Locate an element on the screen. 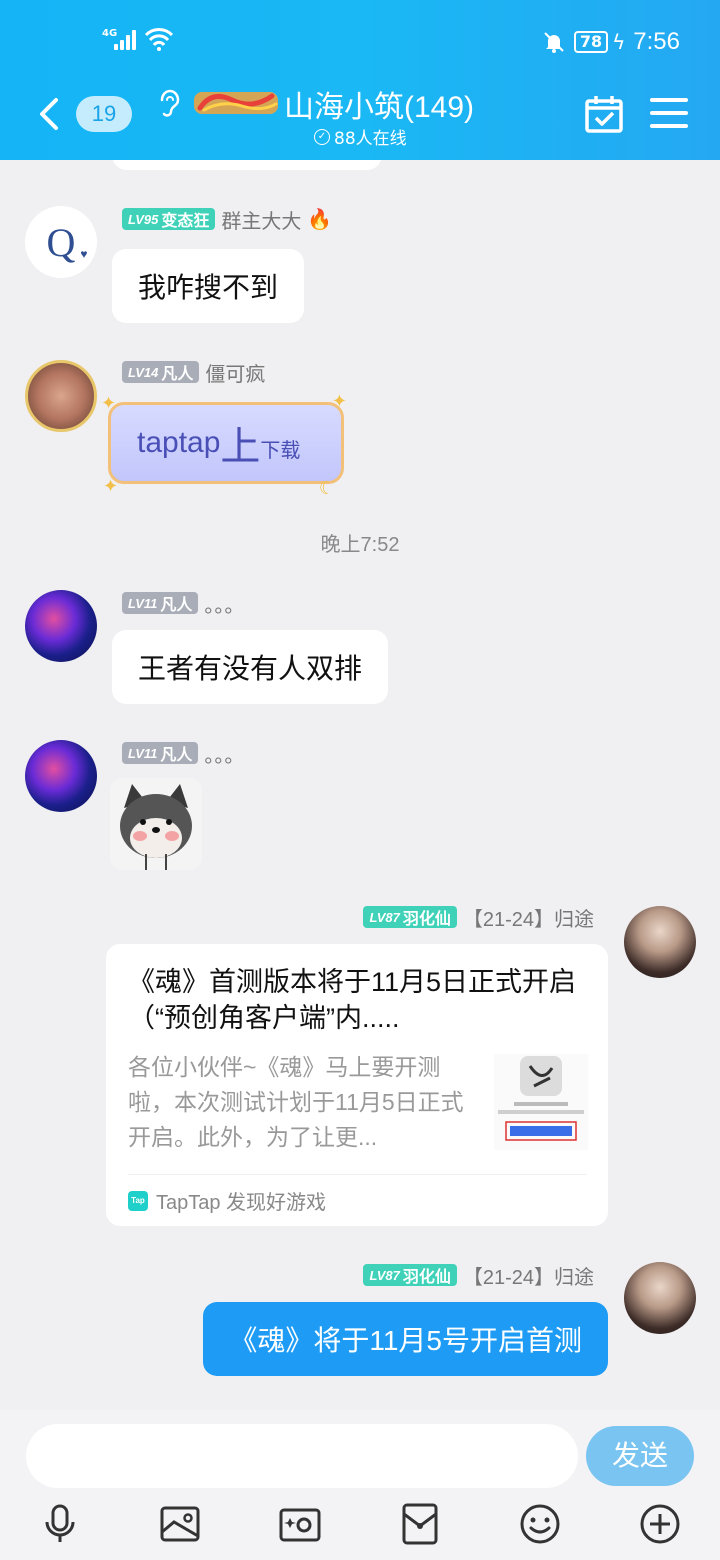 Image resolution: width=720 pixels, height=1560 pixels. mute-bell-icon is located at coordinates (554, 42).